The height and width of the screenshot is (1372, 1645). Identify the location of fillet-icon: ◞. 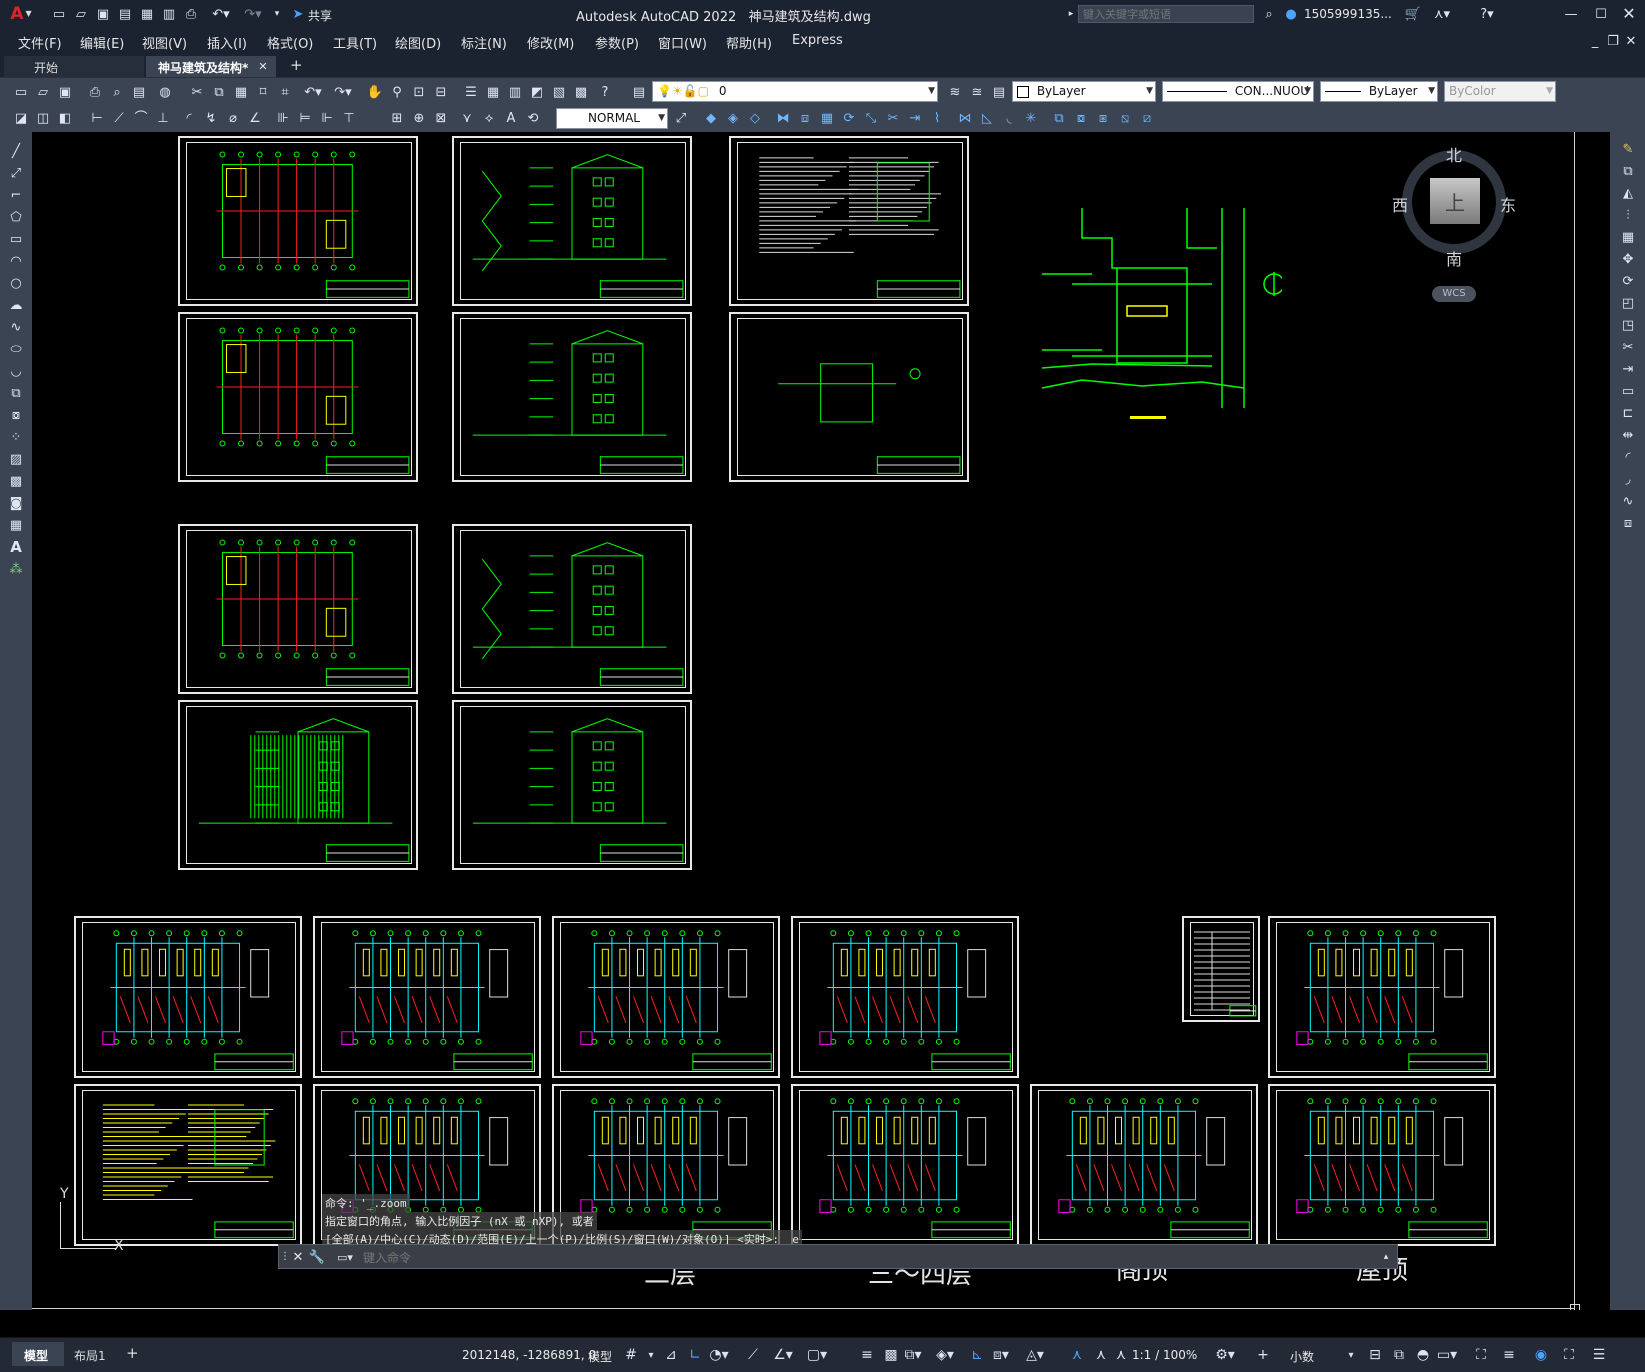
(1628, 479).